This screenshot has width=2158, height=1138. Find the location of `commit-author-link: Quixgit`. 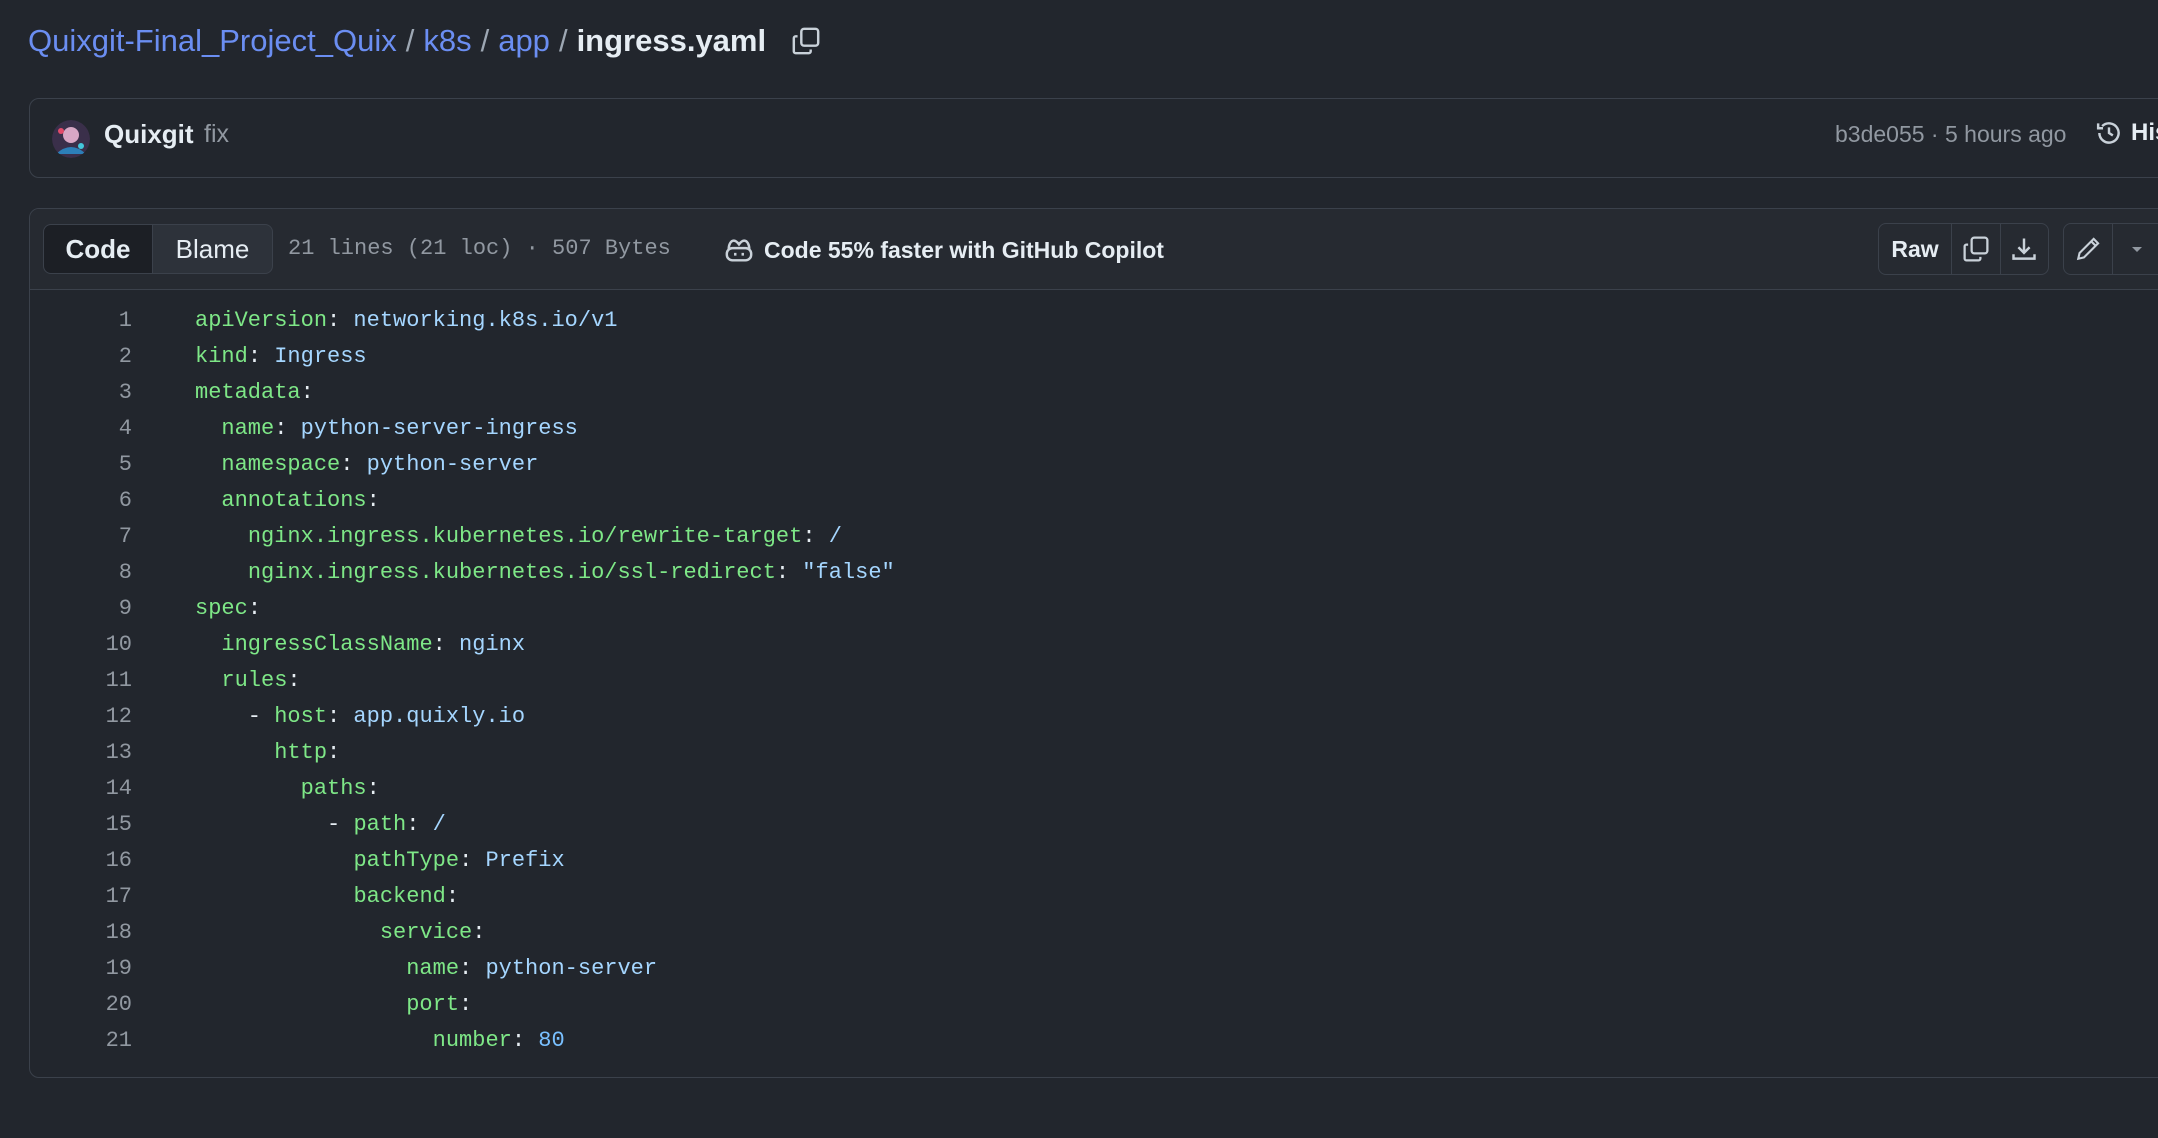

commit-author-link: Quixgit is located at coordinates (149, 134).